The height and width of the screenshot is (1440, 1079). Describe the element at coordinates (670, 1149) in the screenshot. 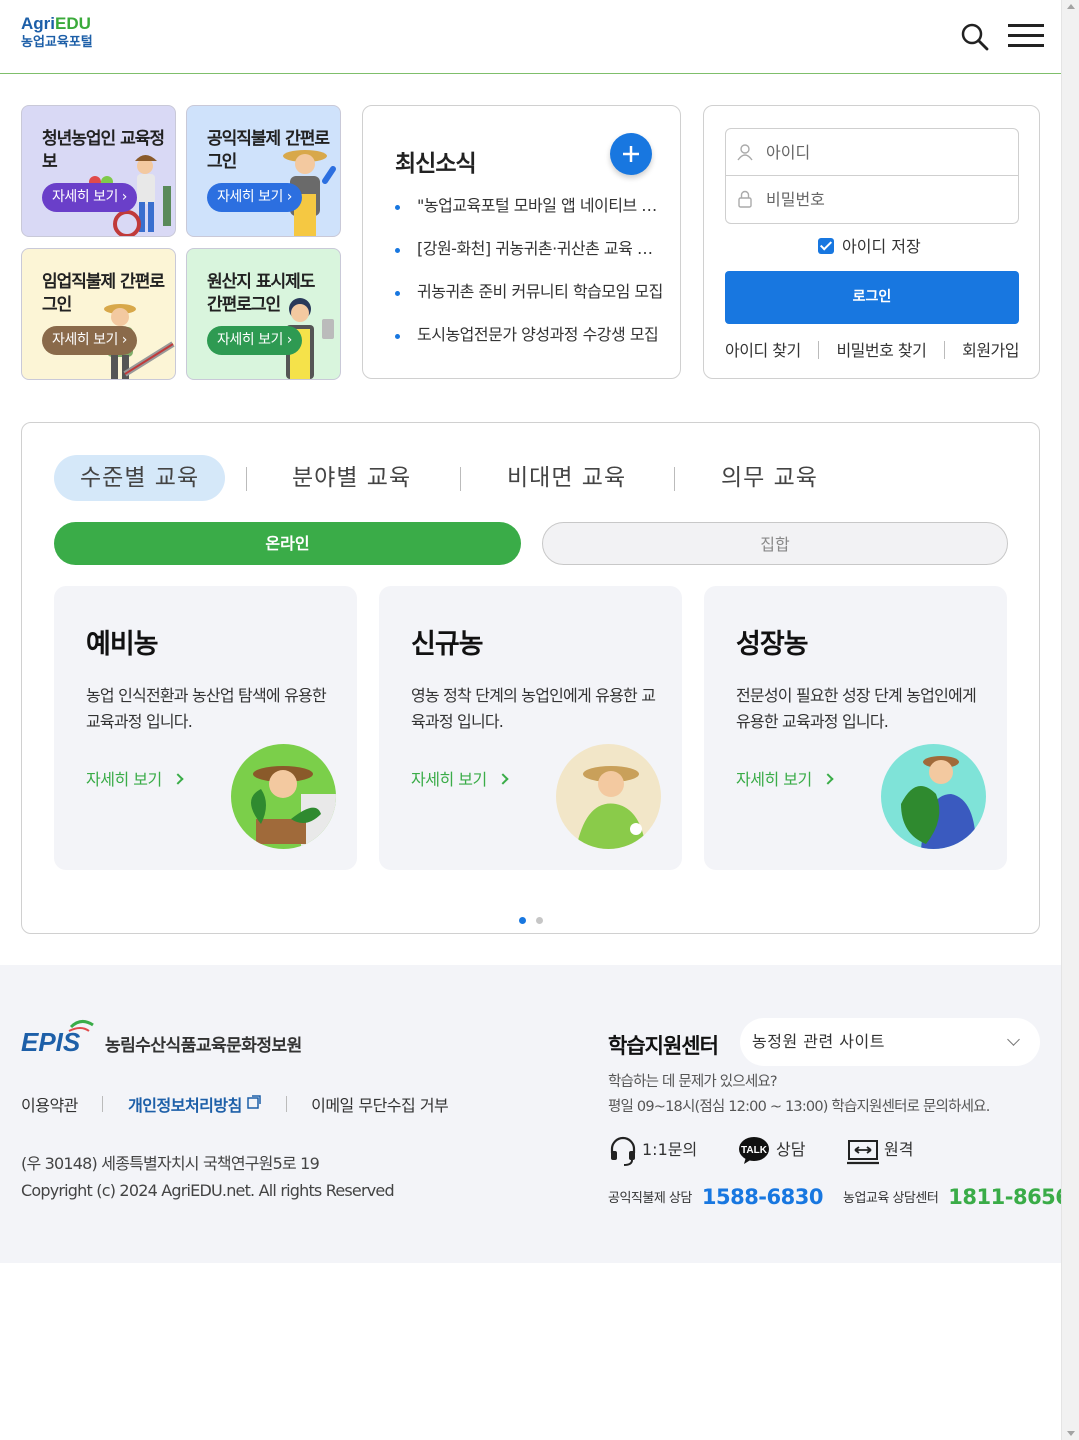

I see `one-to-one-label: 1:1문의` at that location.